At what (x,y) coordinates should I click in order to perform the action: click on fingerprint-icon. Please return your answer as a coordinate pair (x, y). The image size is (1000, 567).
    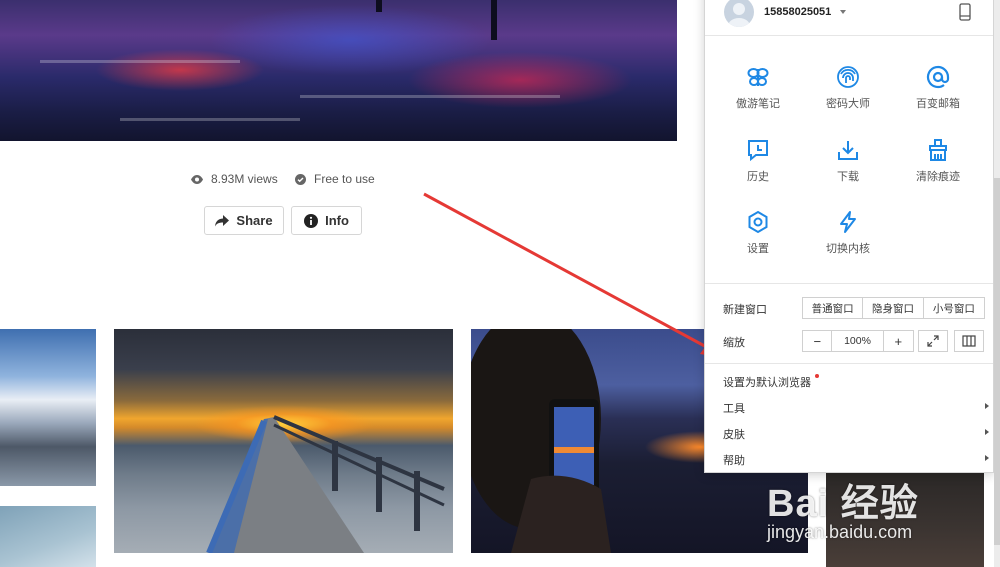
    Looking at the image, I should click on (848, 77).